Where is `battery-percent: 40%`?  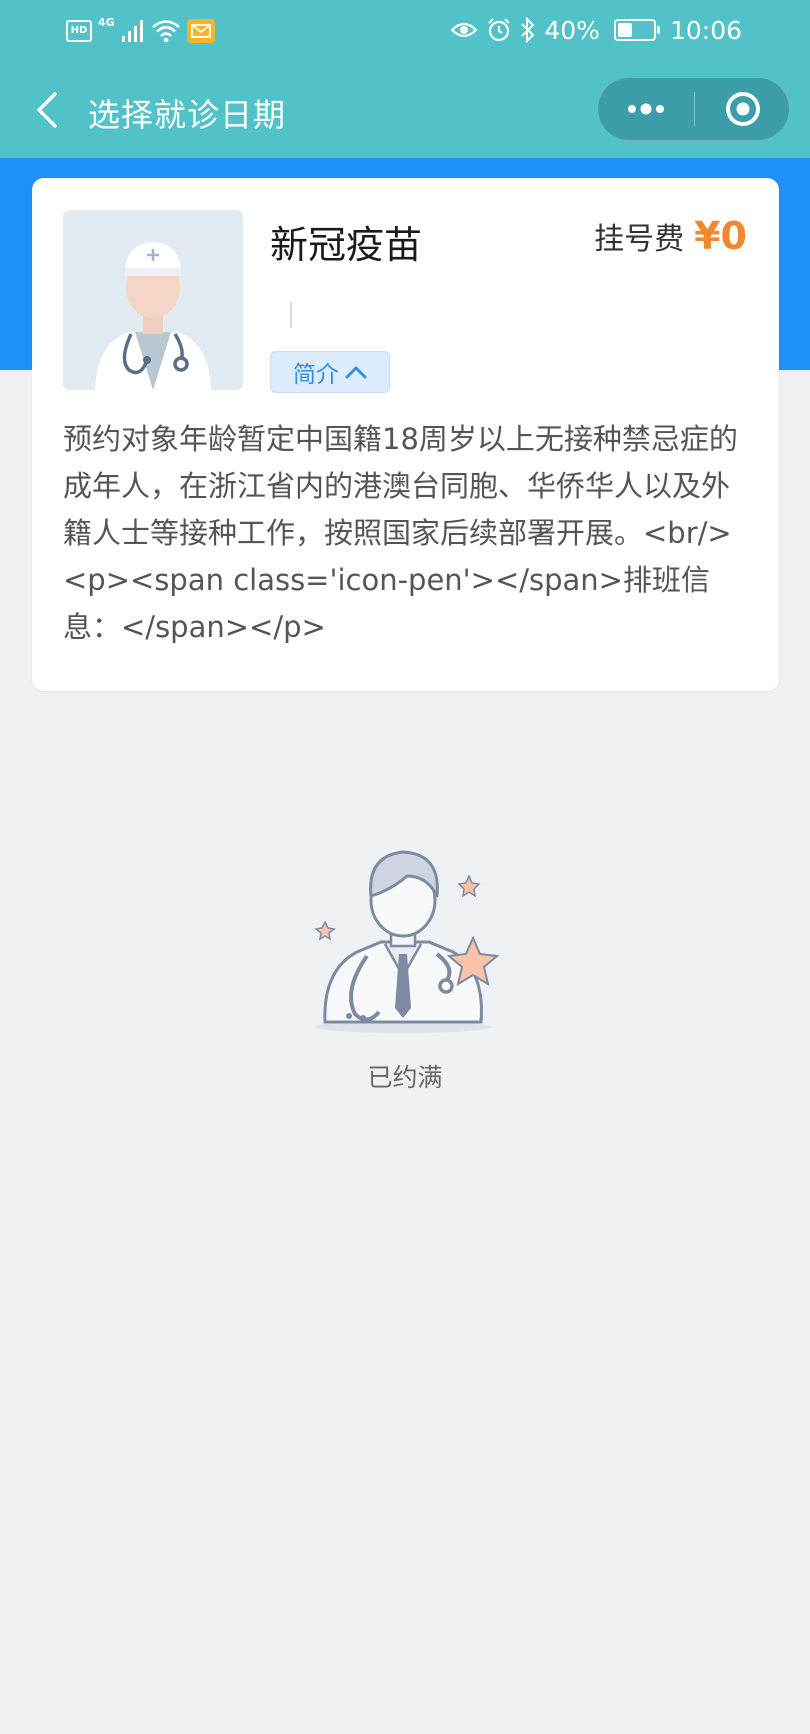
battery-percent: 40% is located at coordinates (572, 30).